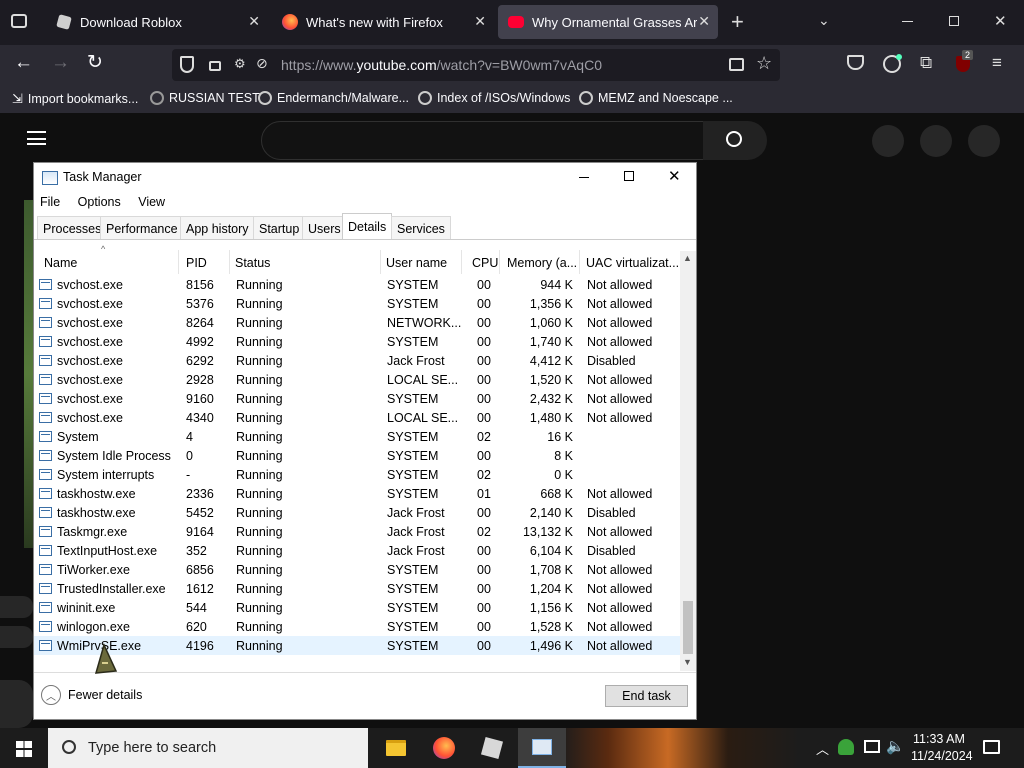 The height and width of the screenshot is (768, 1024). Describe the element at coordinates (1000, 21) in the screenshot. I see `close-window-icon: ✕` at that location.